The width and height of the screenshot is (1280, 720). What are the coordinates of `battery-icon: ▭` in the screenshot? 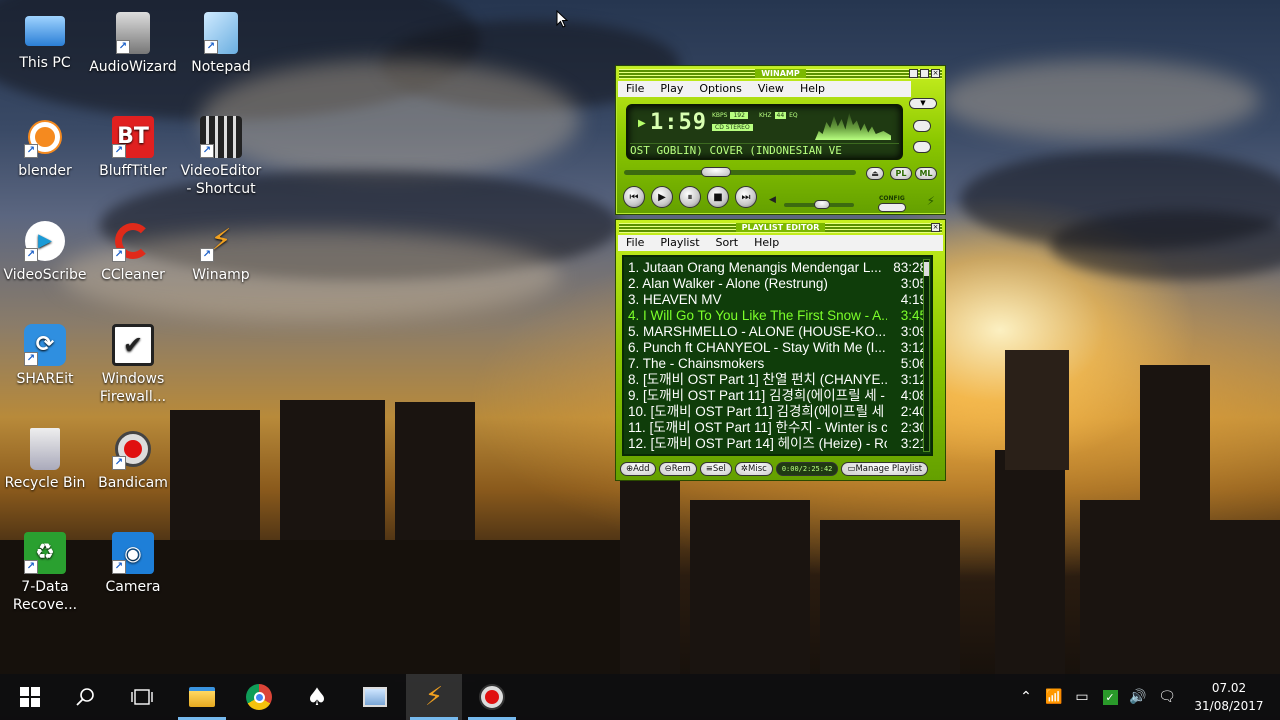 It's located at (1082, 697).